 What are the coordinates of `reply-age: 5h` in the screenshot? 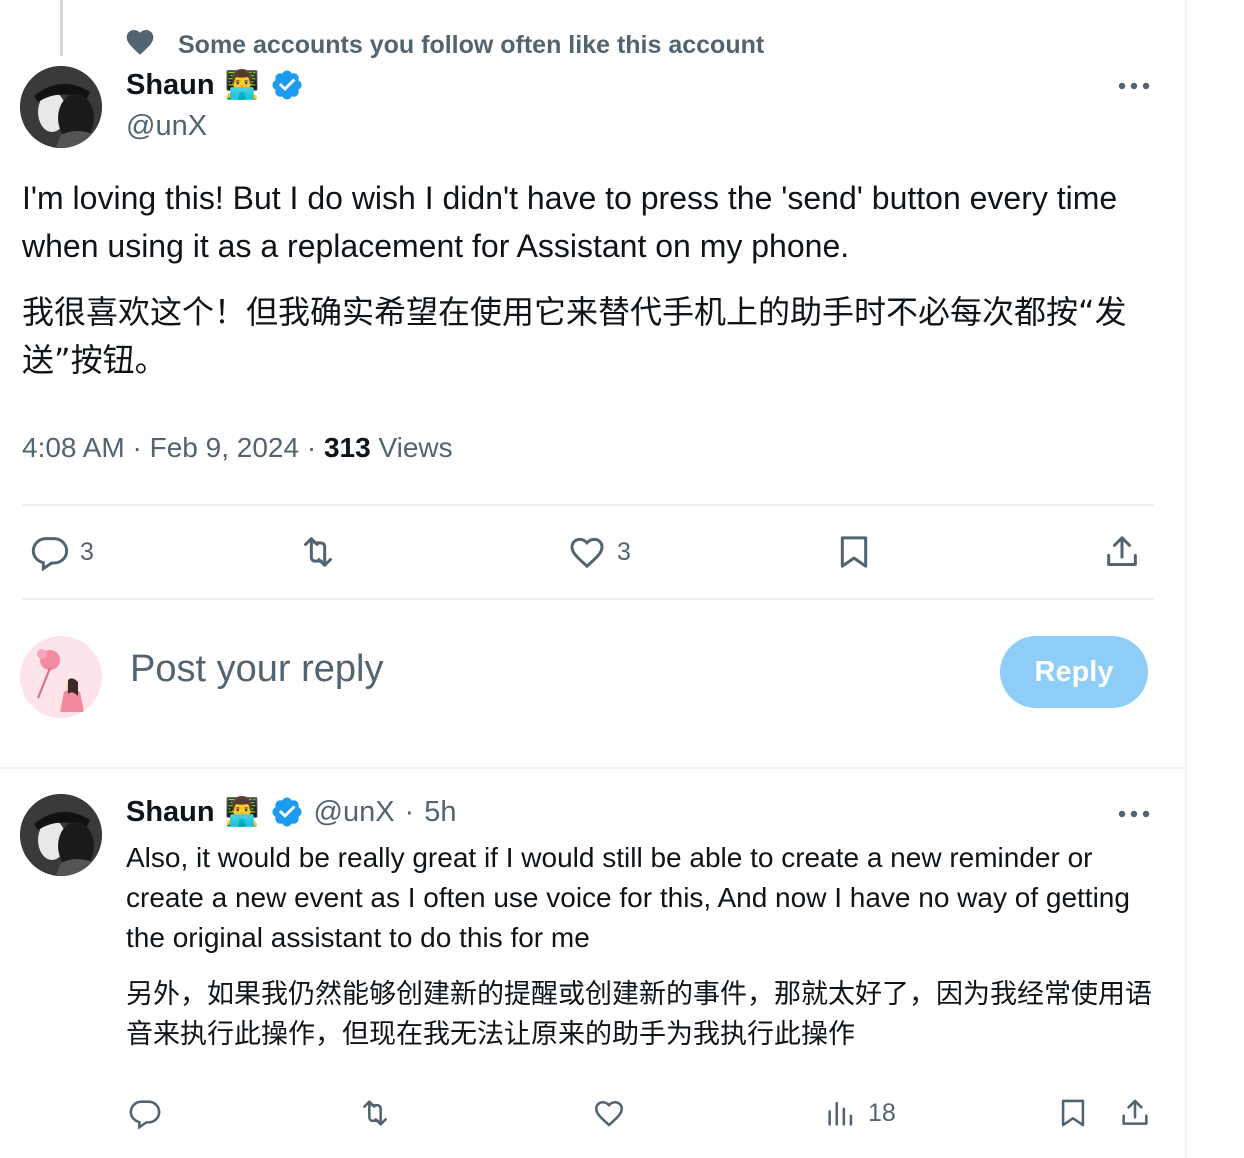 It's located at (440, 812).